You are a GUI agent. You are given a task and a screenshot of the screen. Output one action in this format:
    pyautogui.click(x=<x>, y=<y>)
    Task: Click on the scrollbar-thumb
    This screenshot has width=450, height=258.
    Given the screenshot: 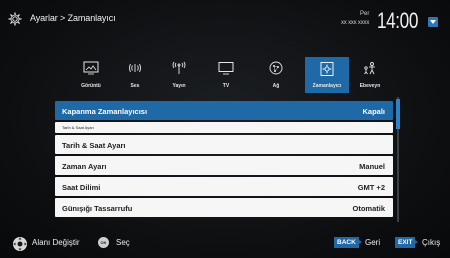 What is the action you would take?
    pyautogui.click(x=398, y=114)
    